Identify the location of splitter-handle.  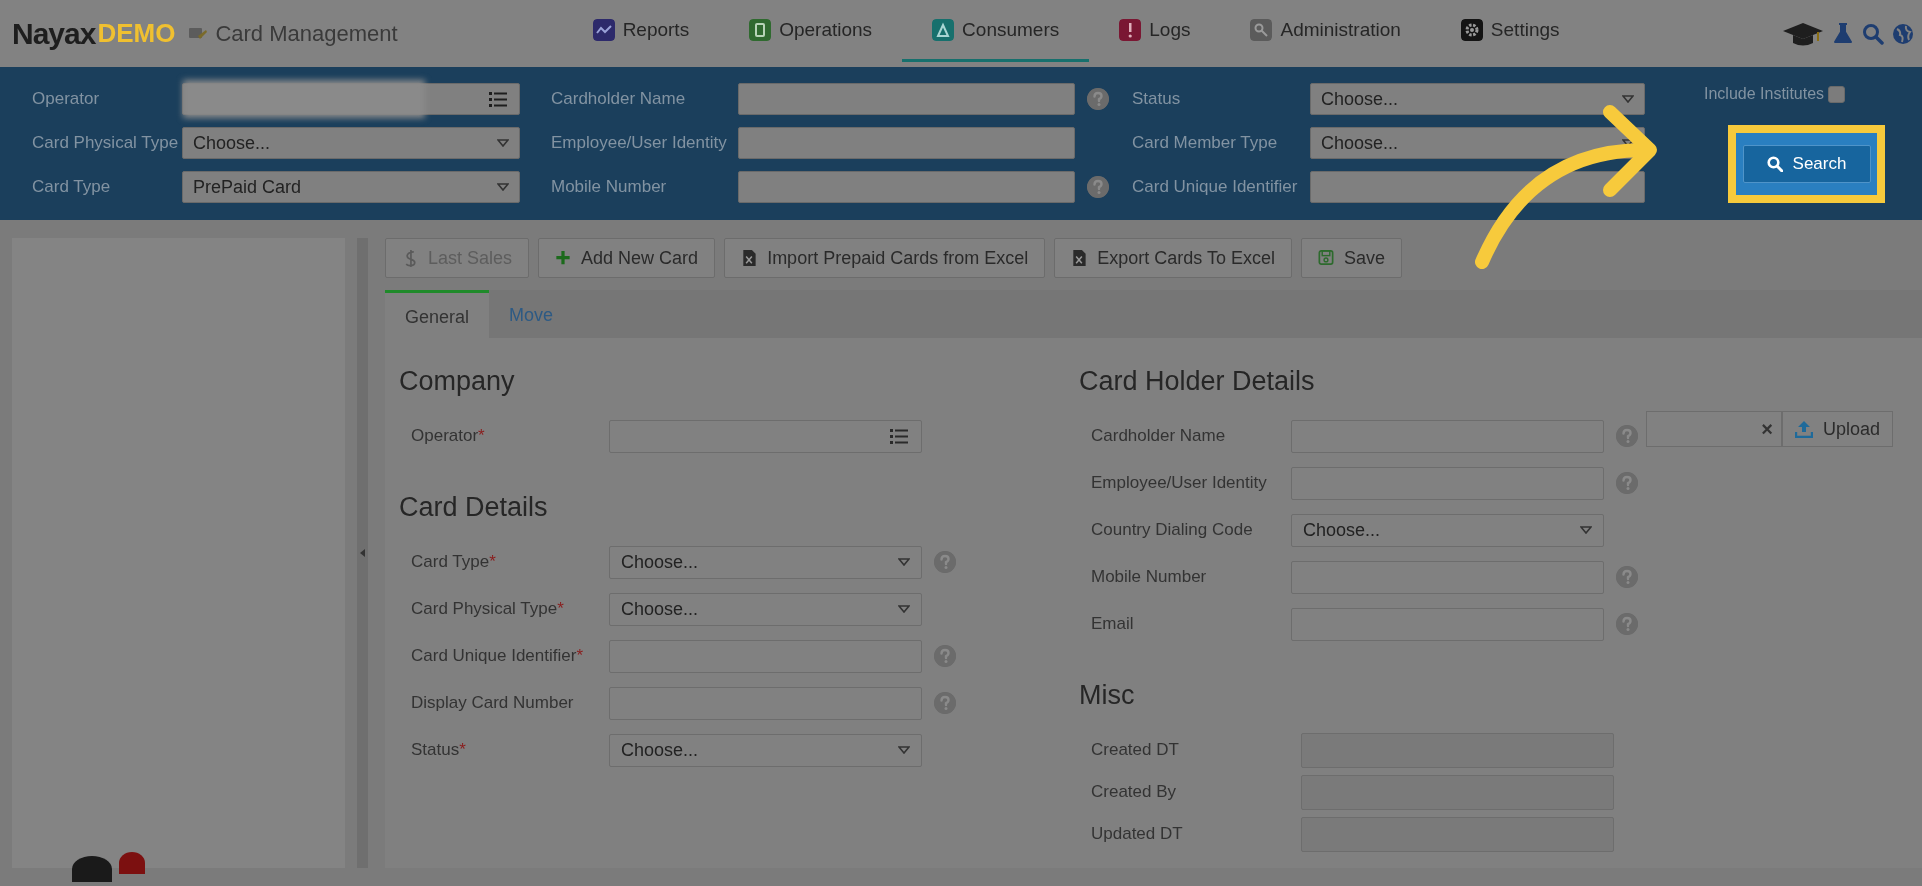
(362, 553).